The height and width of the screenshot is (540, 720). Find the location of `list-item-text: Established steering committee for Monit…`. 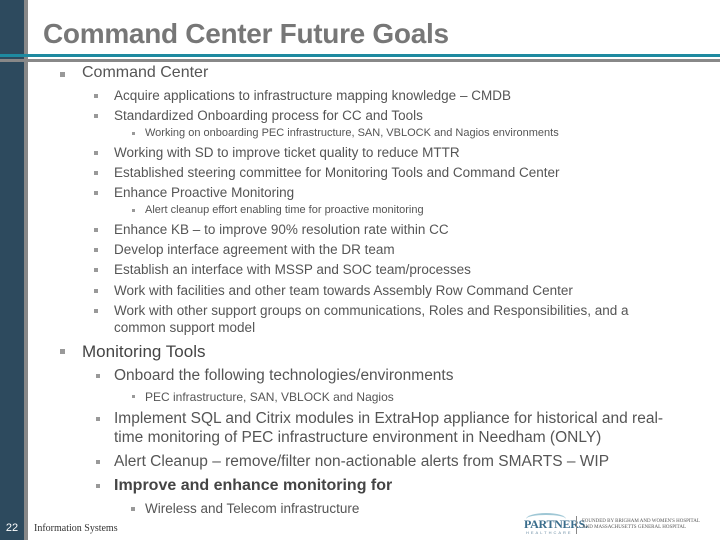

list-item-text: Established steering committee for Monit… is located at coordinates (337, 172).